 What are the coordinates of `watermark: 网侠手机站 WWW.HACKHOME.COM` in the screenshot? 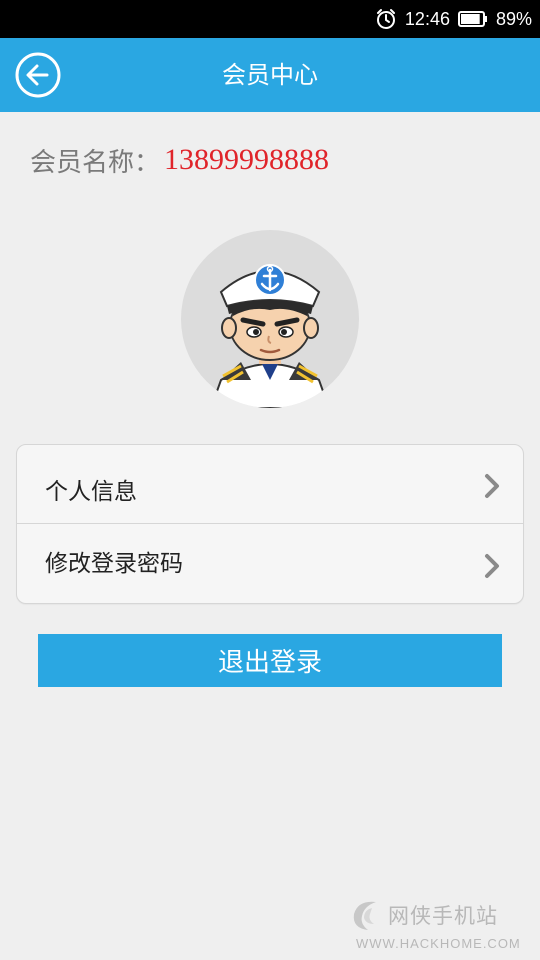 It's located at (439, 923).